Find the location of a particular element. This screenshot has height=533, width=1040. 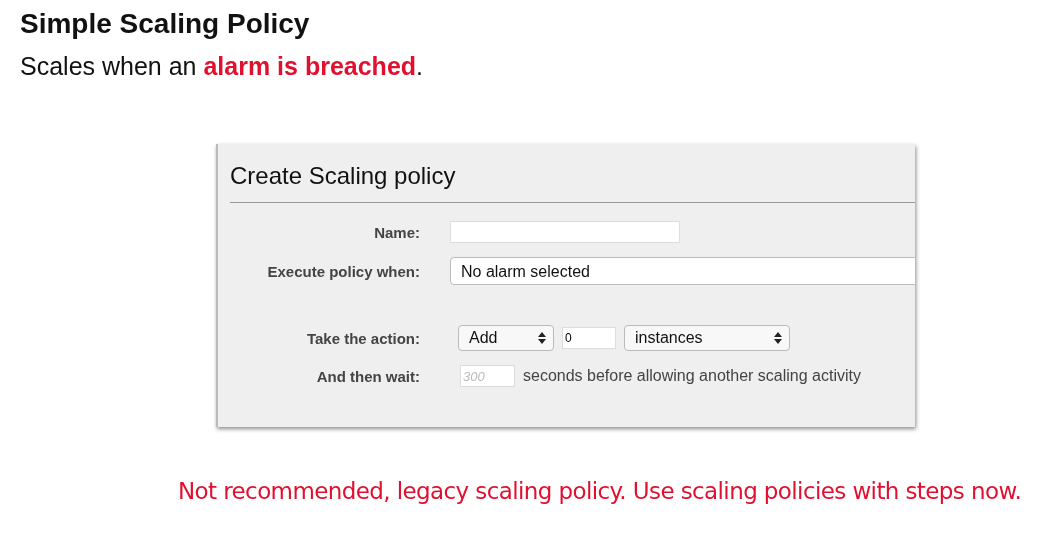

field-label: And then wait: is located at coordinates (368, 376).